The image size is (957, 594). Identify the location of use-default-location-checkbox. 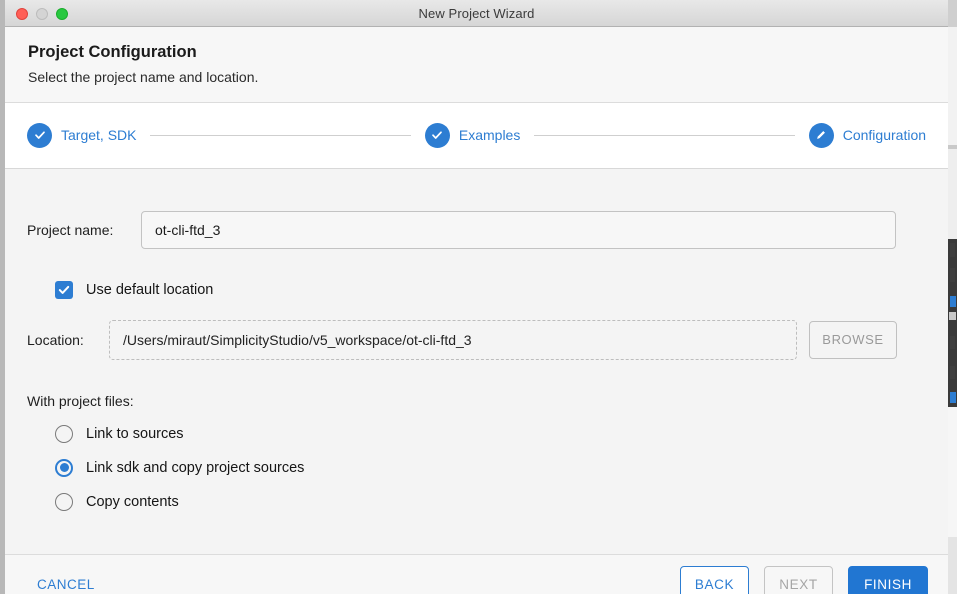
(64, 289).